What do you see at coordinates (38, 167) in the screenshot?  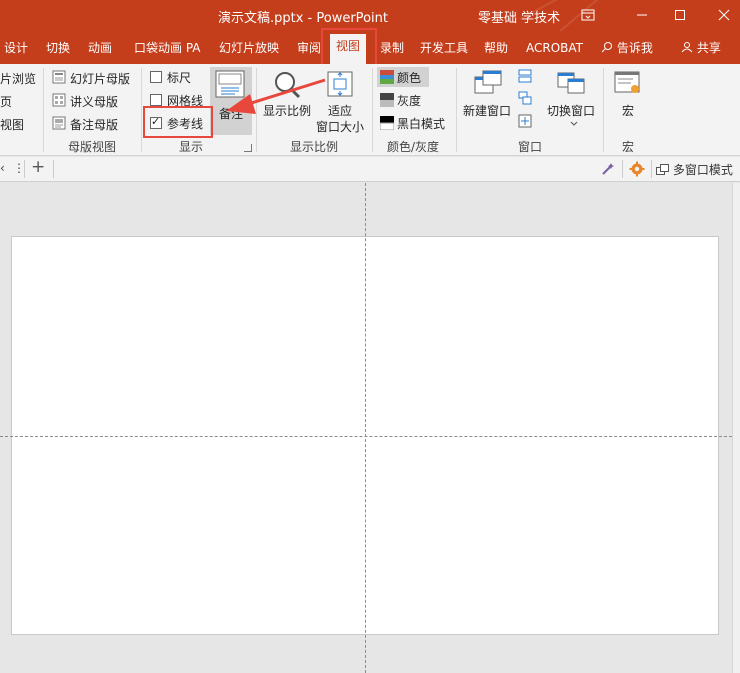 I see `add-icon: +` at bounding box center [38, 167].